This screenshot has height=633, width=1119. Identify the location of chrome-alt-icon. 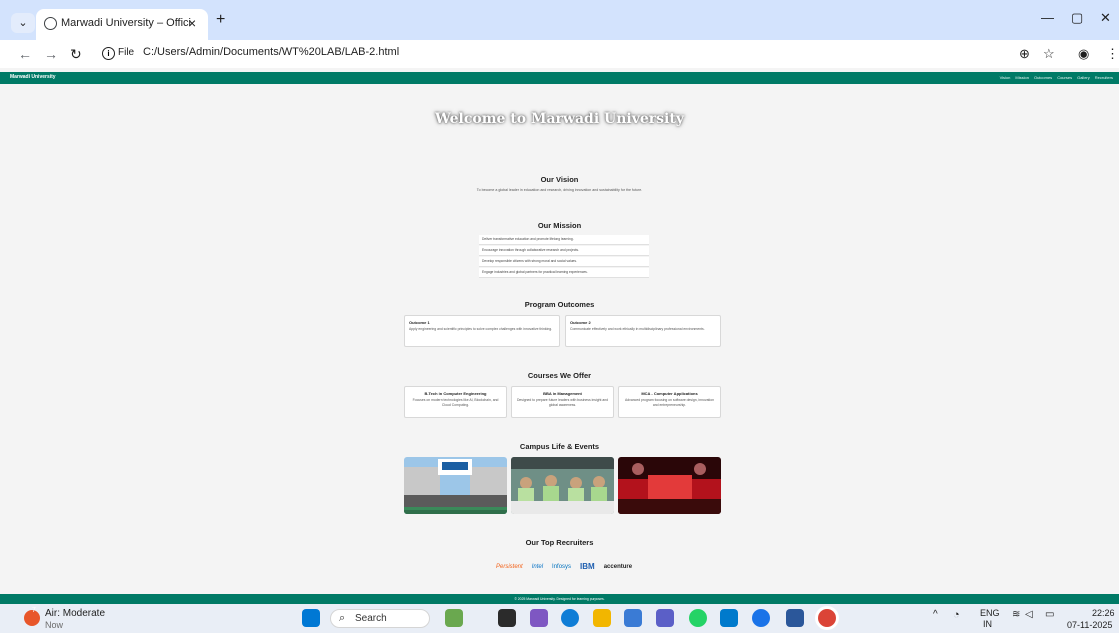
(761, 618).